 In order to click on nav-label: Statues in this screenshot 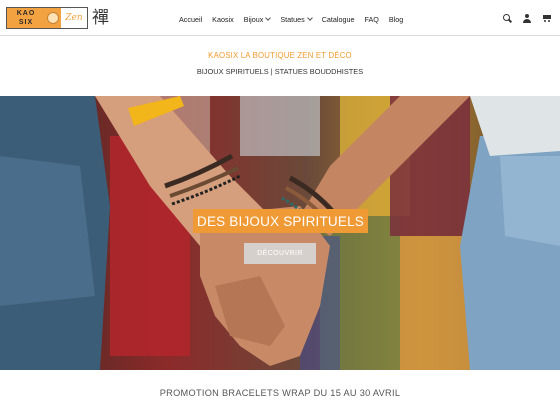, I will do `click(292, 19)`.